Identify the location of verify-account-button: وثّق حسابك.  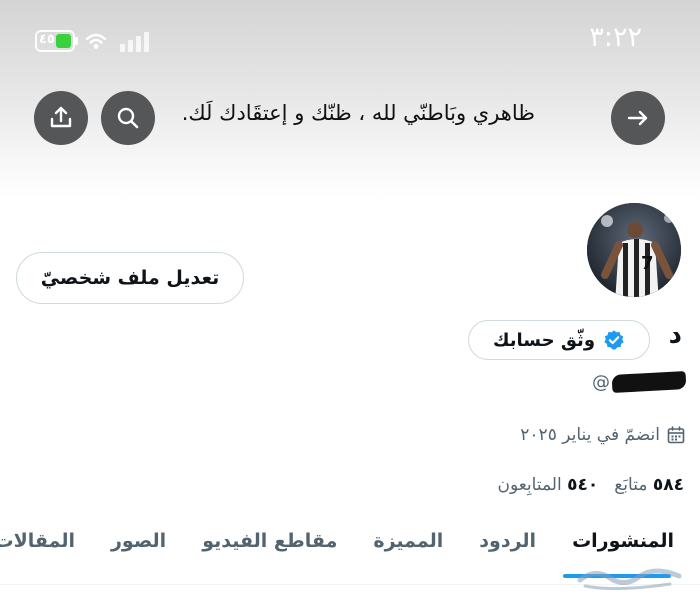
(559, 340).